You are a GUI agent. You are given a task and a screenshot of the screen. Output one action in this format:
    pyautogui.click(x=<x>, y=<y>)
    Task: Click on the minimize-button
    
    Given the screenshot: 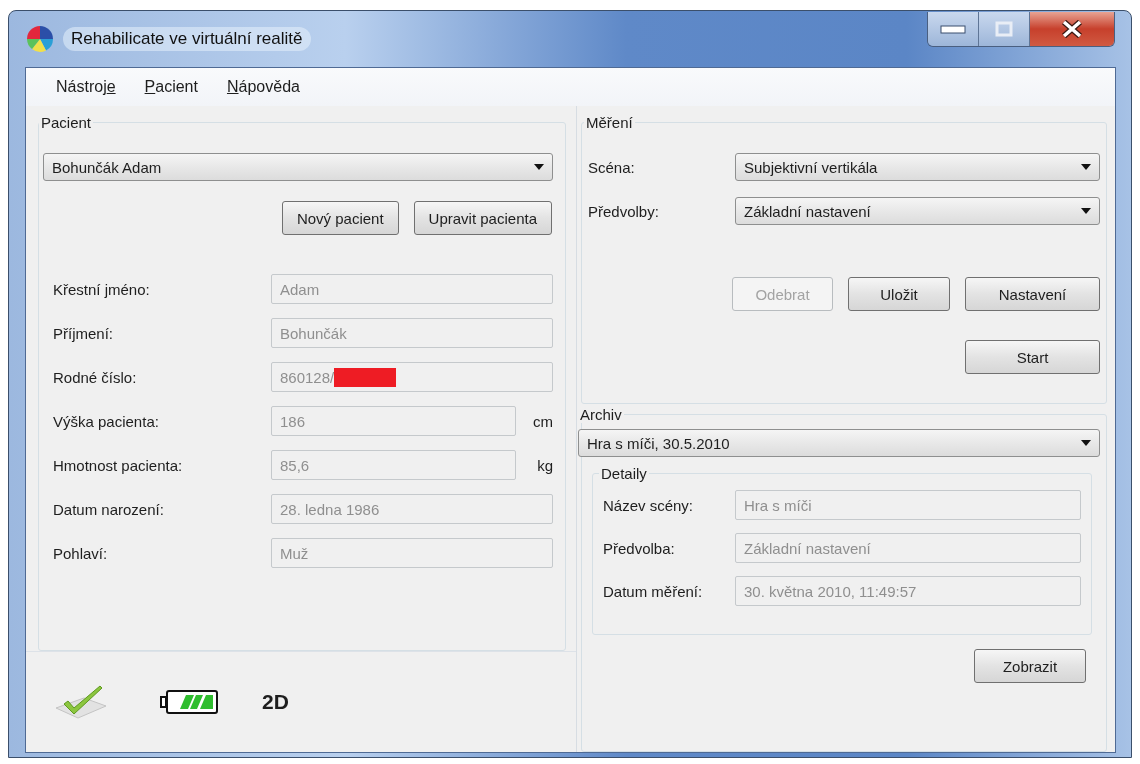 What is the action you would take?
    pyautogui.click(x=953, y=29)
    